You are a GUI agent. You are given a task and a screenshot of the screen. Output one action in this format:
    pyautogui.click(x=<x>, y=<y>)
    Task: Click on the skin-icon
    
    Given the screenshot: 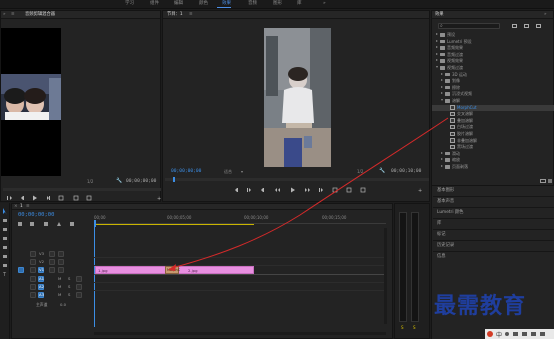 What is the action you would take?
    pyautogui.click(x=533, y=334)
    